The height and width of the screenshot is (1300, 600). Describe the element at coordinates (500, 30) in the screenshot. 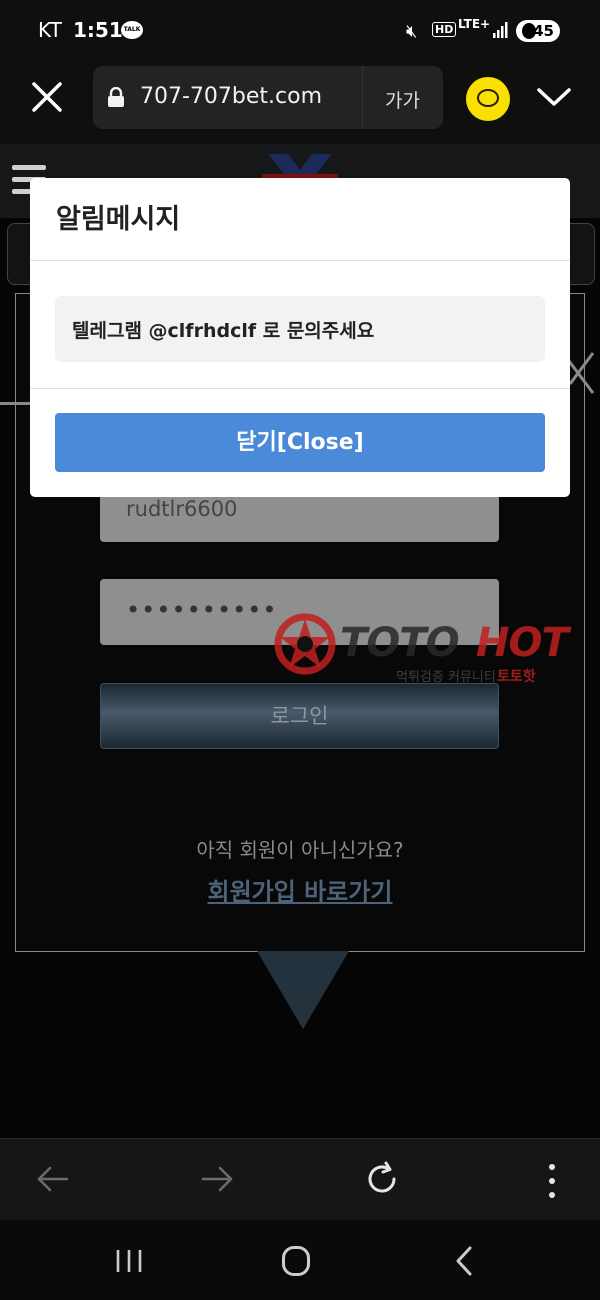

I see `signal-icon` at that location.